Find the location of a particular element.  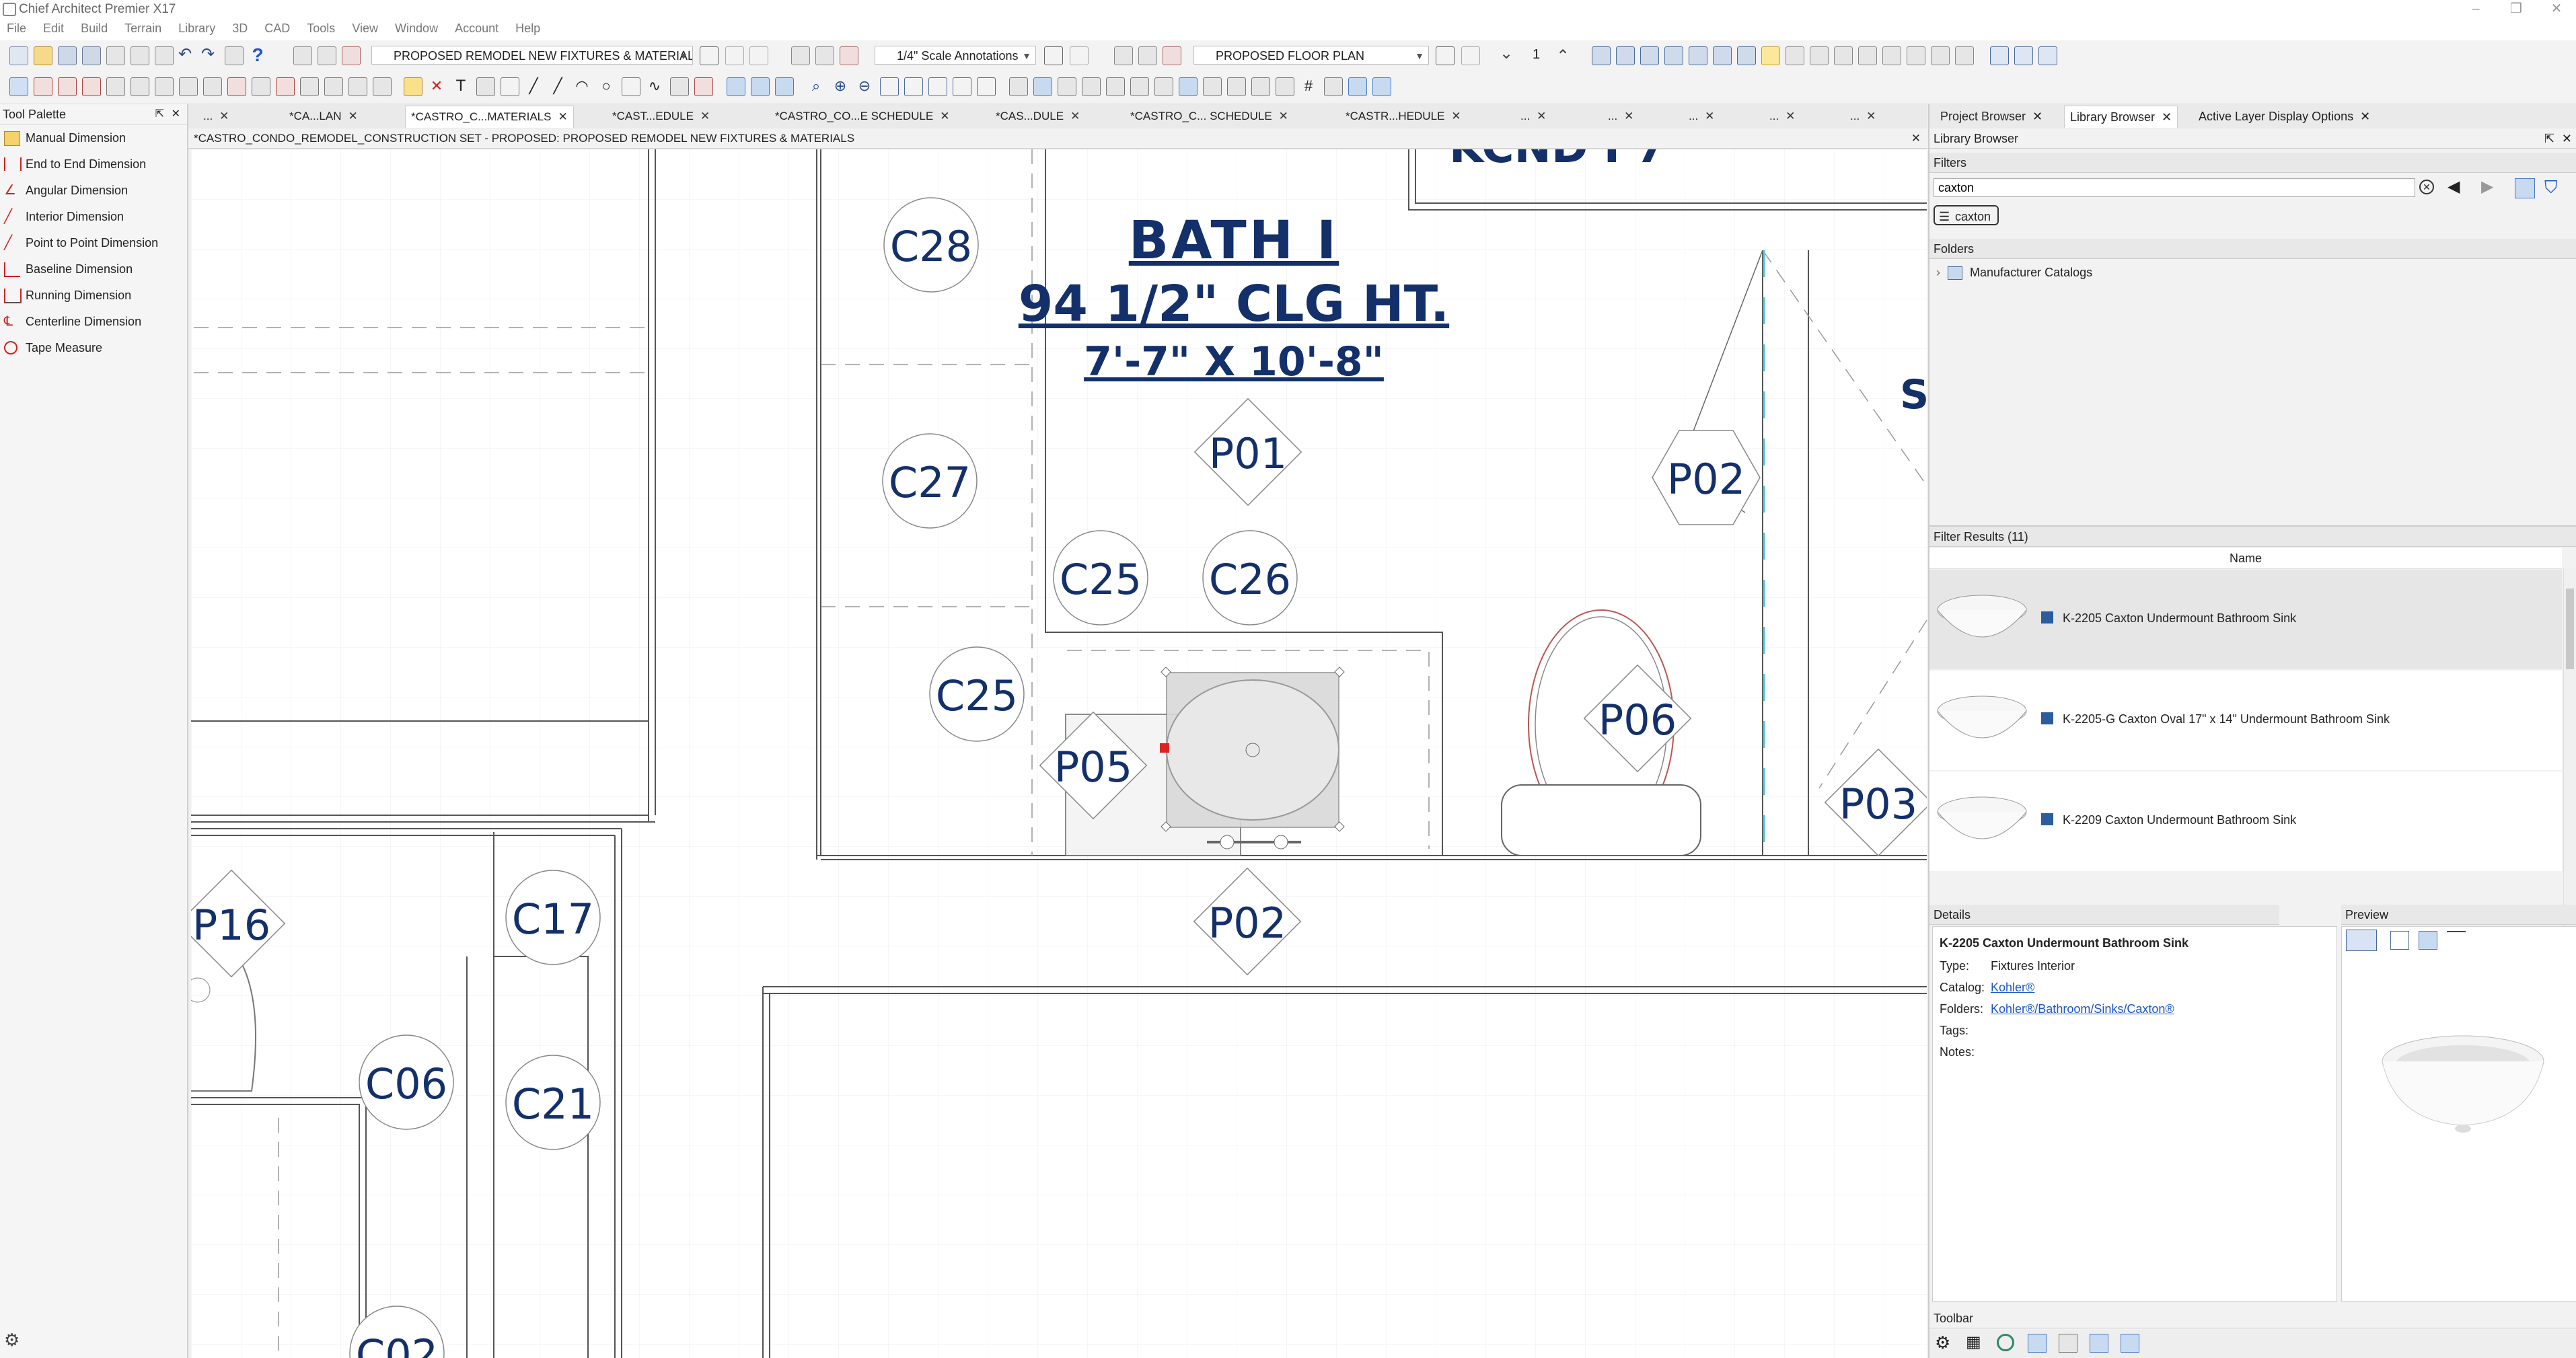

plan-view-defaults-icon is located at coordinates (1172, 56).